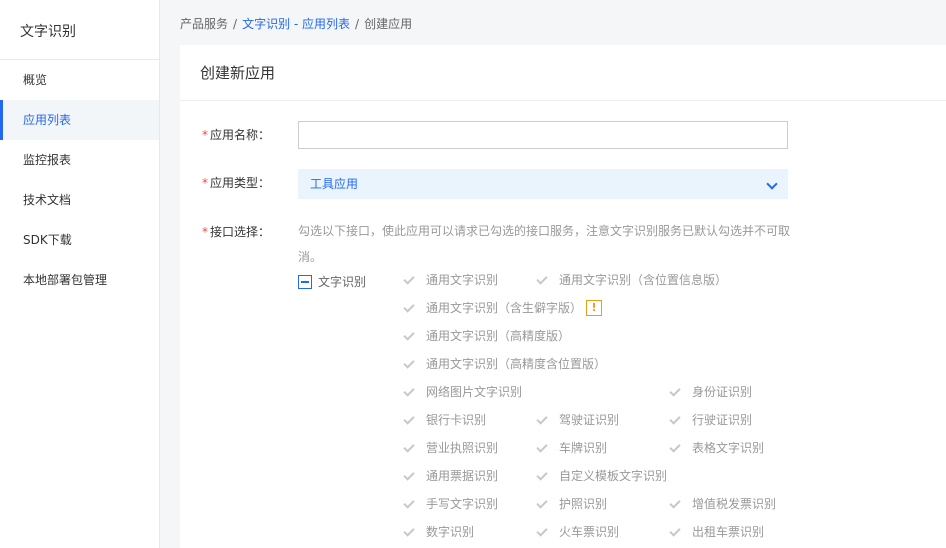  Describe the element at coordinates (722, 503) in the screenshot. I see `api-checkbox-vat-invoice: 增值税发票识别` at that location.